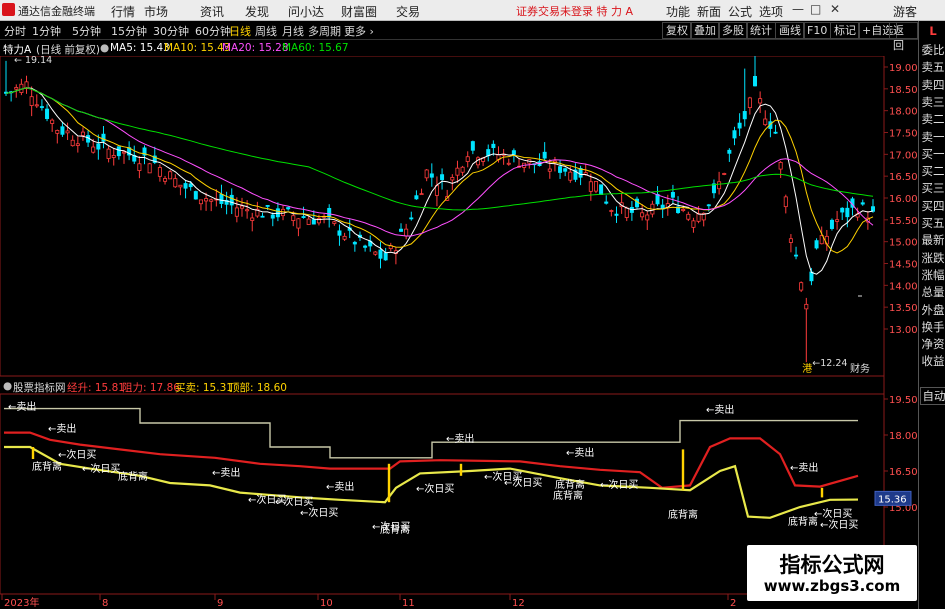 The width and height of the screenshot is (945, 609). What do you see at coordinates (293, 31) in the screenshot?
I see `tab-monthly: 月线` at bounding box center [293, 31].